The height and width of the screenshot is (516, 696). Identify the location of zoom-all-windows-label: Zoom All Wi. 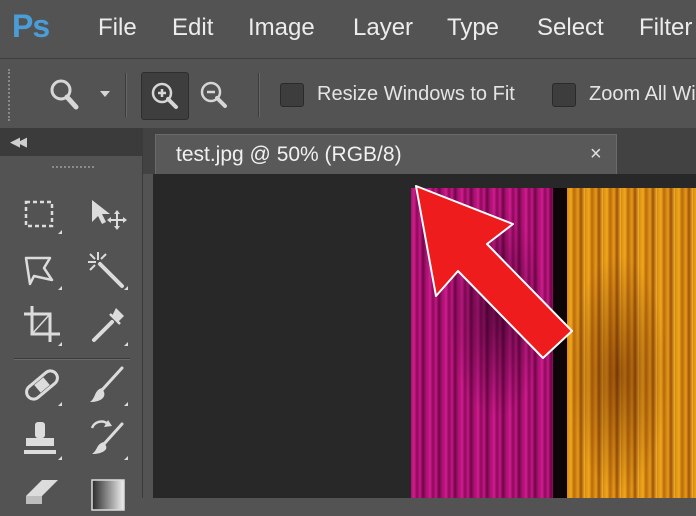
(642, 94).